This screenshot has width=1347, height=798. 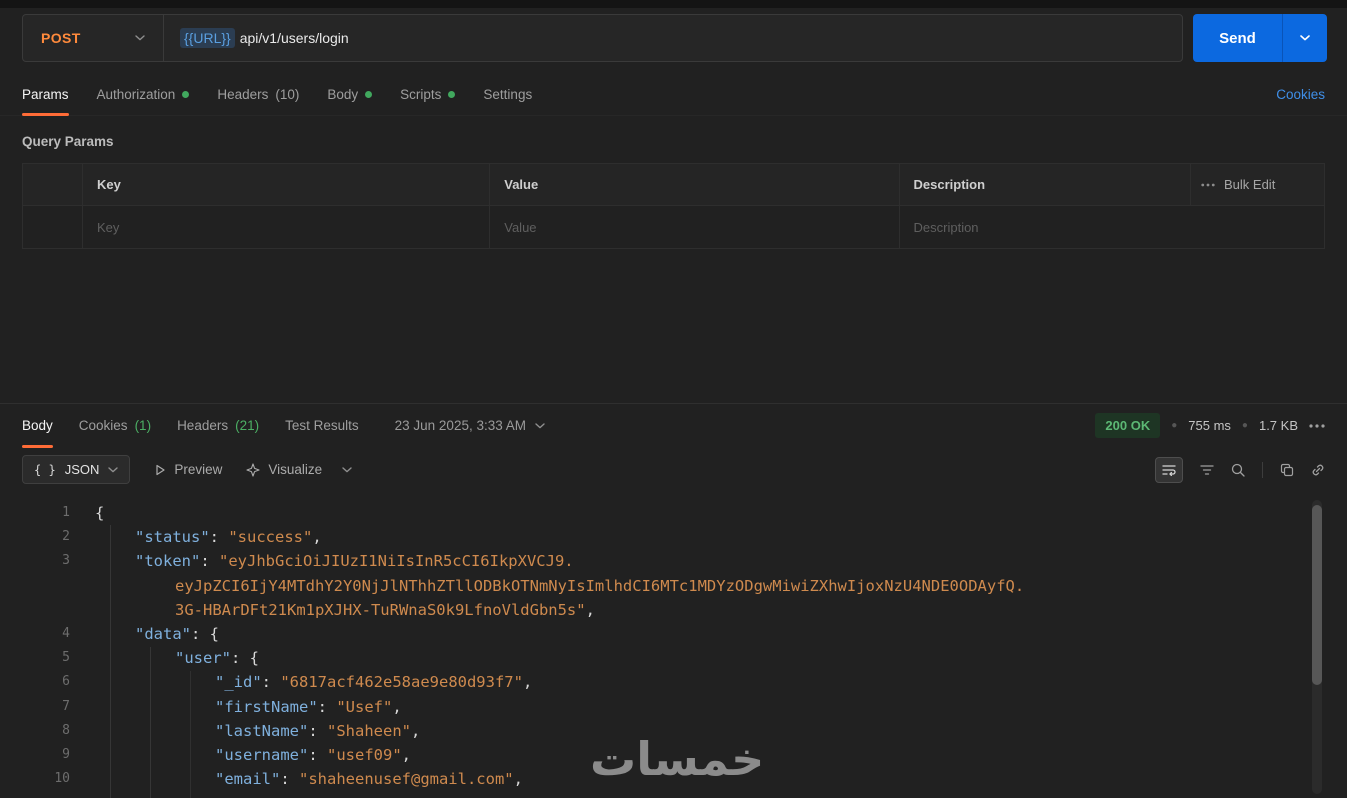 What do you see at coordinates (1278, 425) in the screenshot?
I see `response-size: 1.7 KB` at bounding box center [1278, 425].